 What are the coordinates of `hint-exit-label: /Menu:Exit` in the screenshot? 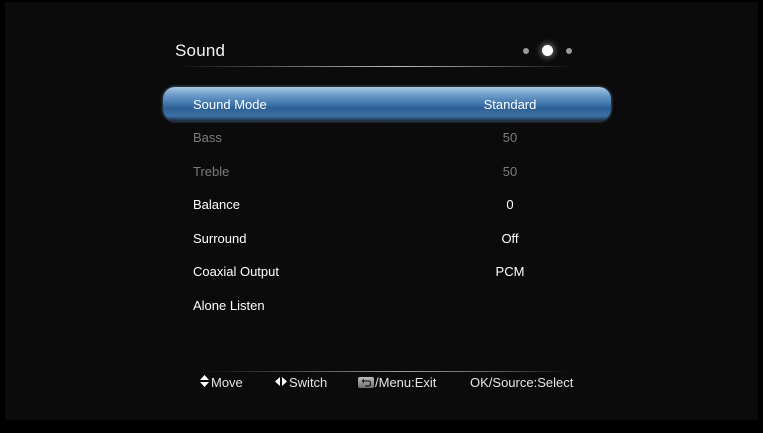 It's located at (406, 382).